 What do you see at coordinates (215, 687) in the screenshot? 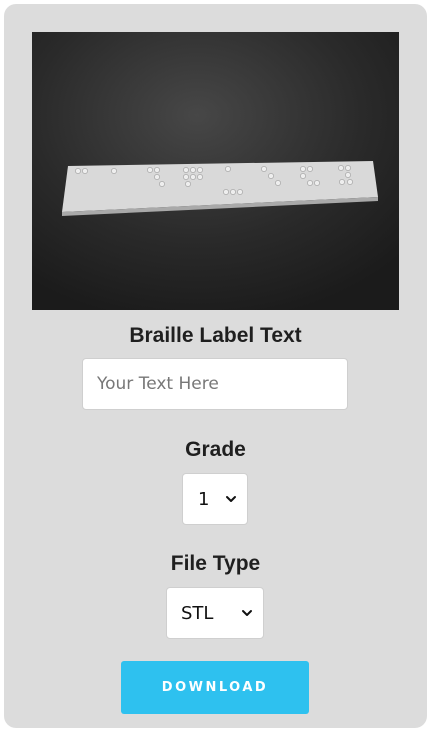
I see `download-button: DOWNLOAD` at bounding box center [215, 687].